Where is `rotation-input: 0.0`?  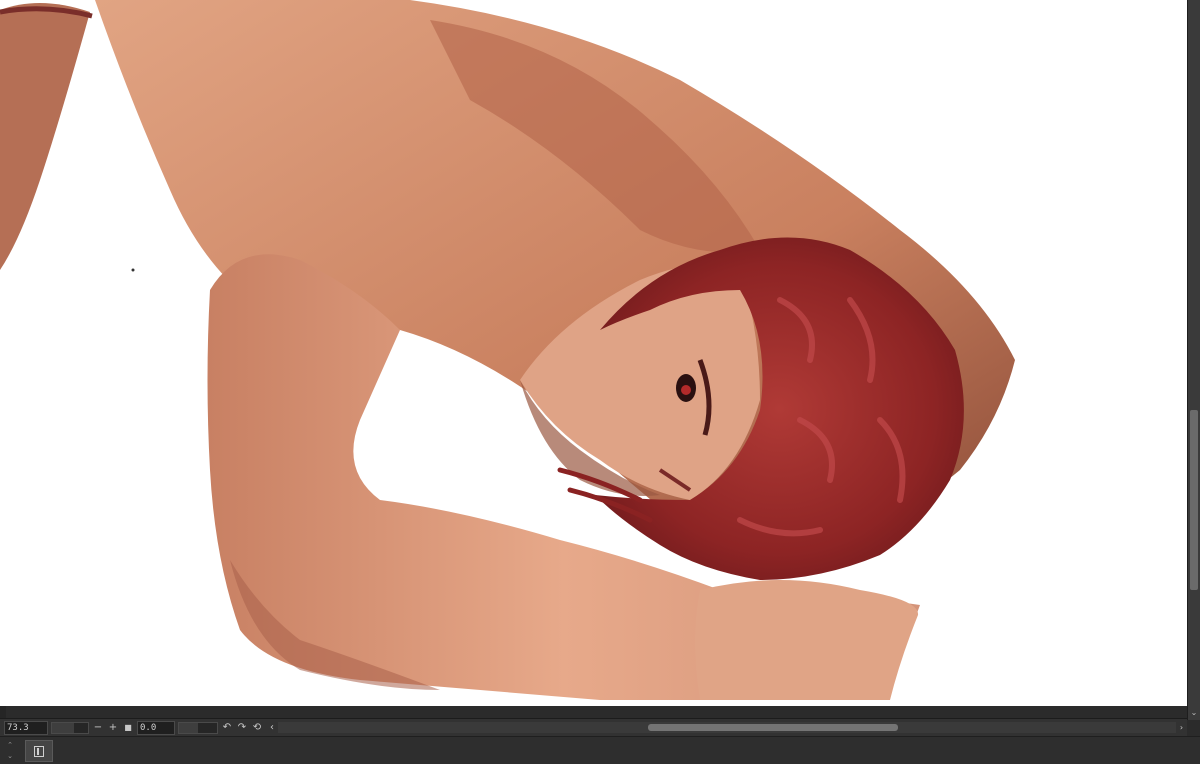
rotation-input: 0.0 is located at coordinates (156, 727).